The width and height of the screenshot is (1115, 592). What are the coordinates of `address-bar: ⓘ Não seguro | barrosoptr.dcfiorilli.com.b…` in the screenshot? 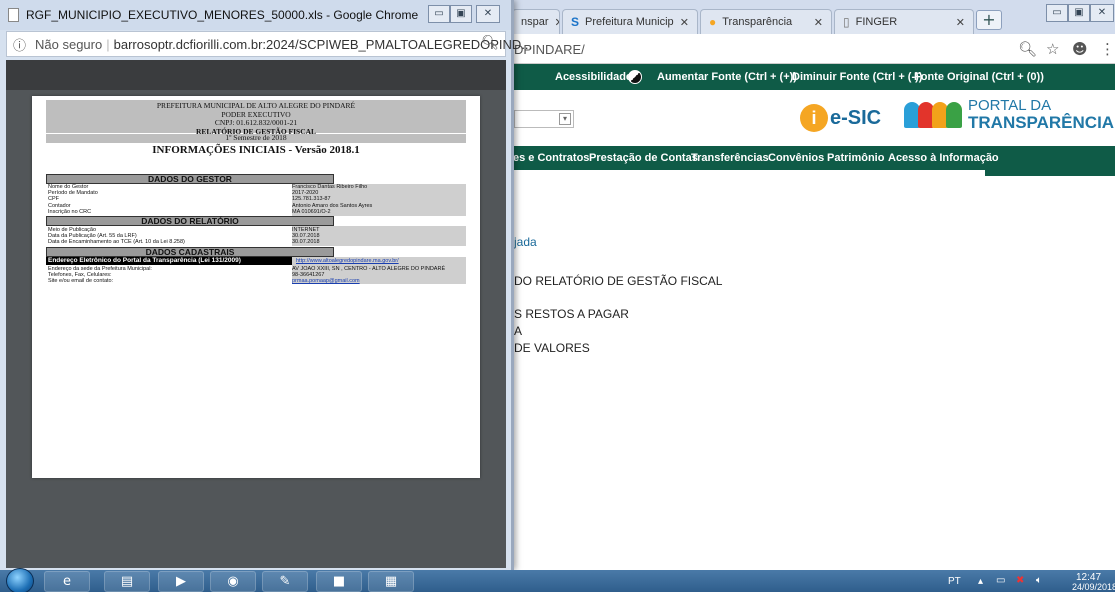 It's located at (269, 44).